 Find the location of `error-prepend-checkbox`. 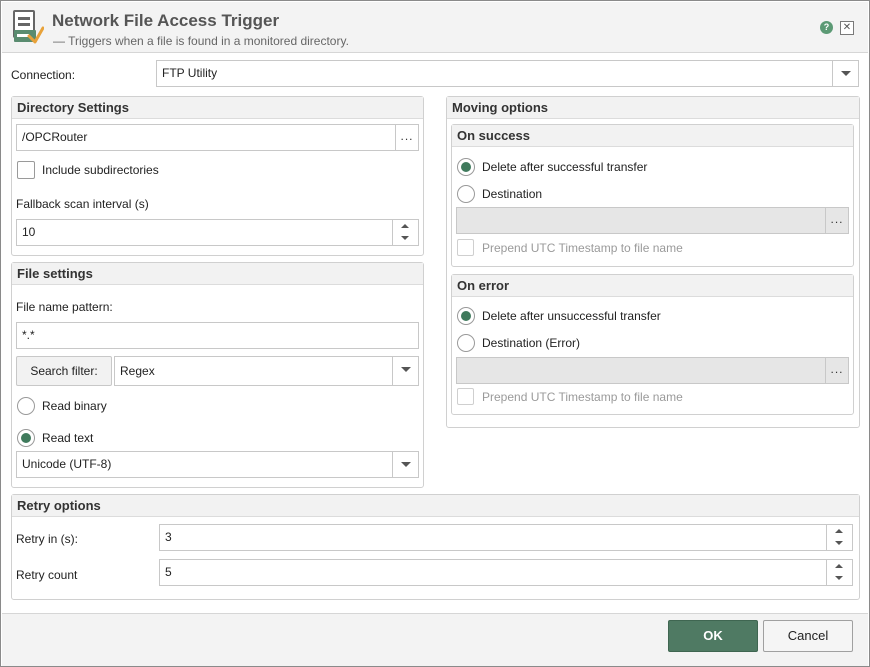

error-prepend-checkbox is located at coordinates (465, 396).